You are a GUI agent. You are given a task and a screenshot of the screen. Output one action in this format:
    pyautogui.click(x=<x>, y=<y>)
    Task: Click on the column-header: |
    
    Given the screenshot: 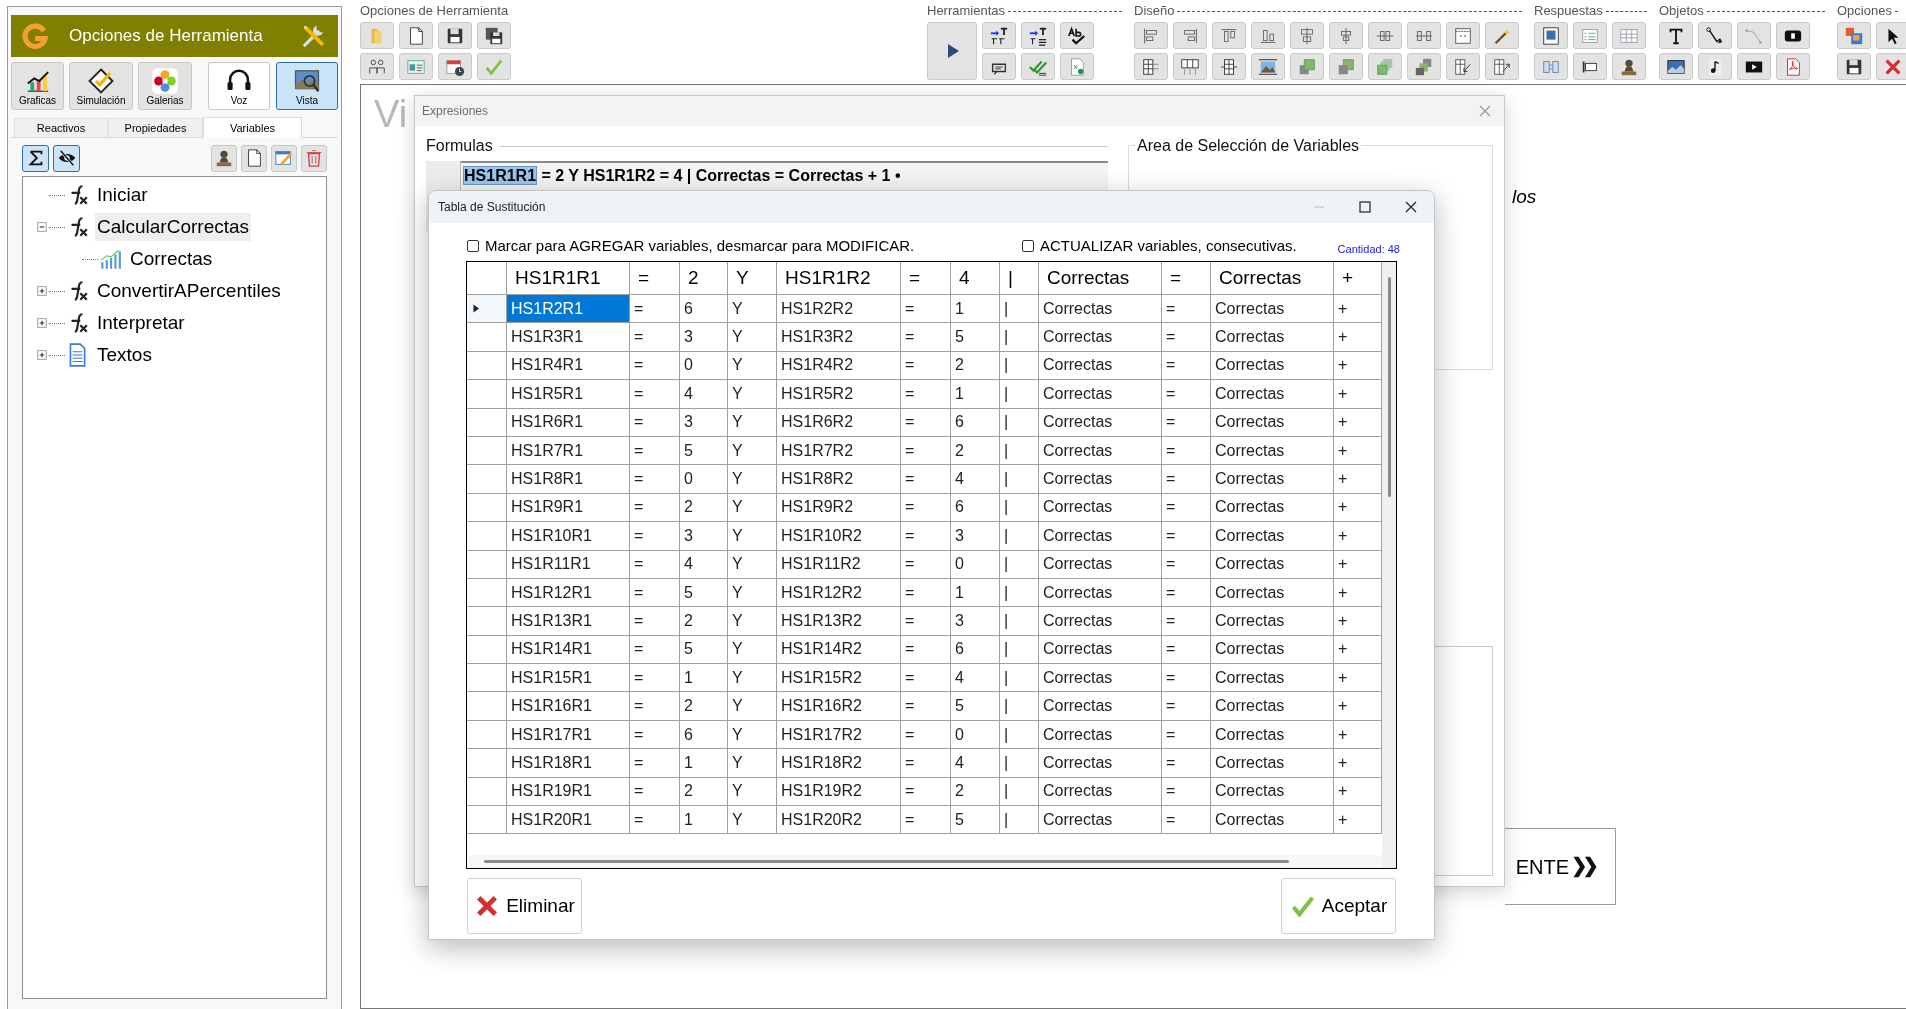 What is the action you would take?
    pyautogui.click(x=1019, y=278)
    